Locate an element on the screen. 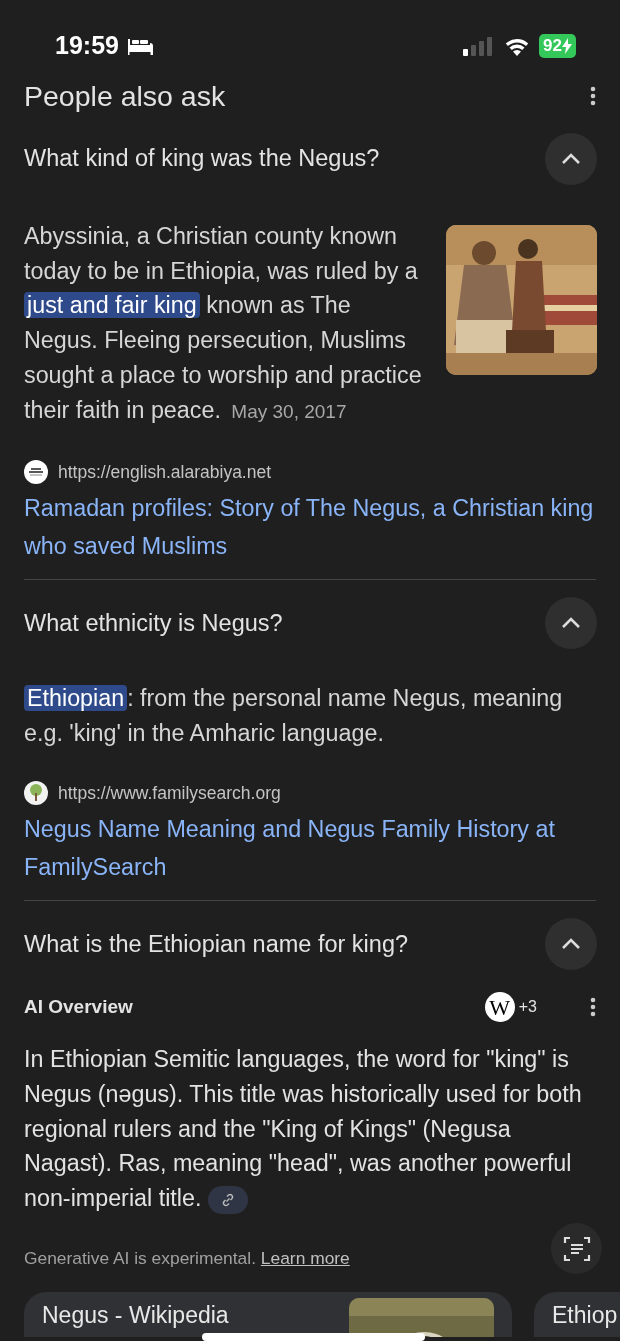 The width and height of the screenshot is (620, 1341). card-title: Negus - Wikipedia is located at coordinates (135, 1315).